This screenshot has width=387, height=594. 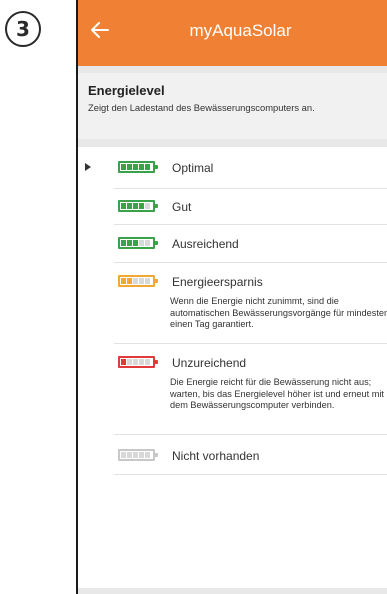 I want to click on energy-level-label: Nicht vorhanden, so click(x=216, y=456).